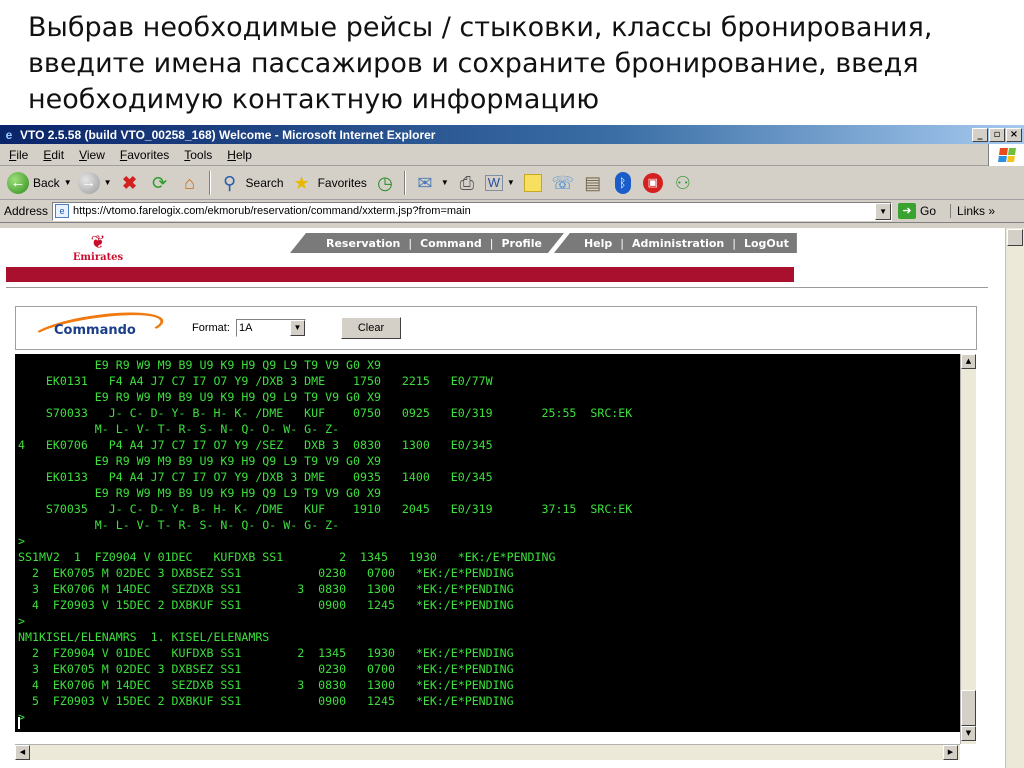  Describe the element at coordinates (598, 243) in the screenshot. I see `nav-help: Help` at that location.